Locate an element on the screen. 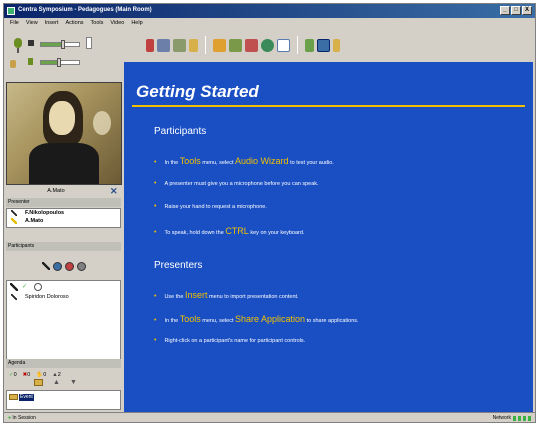  list-item: Spiridon Doloroso is located at coordinates (63, 297).